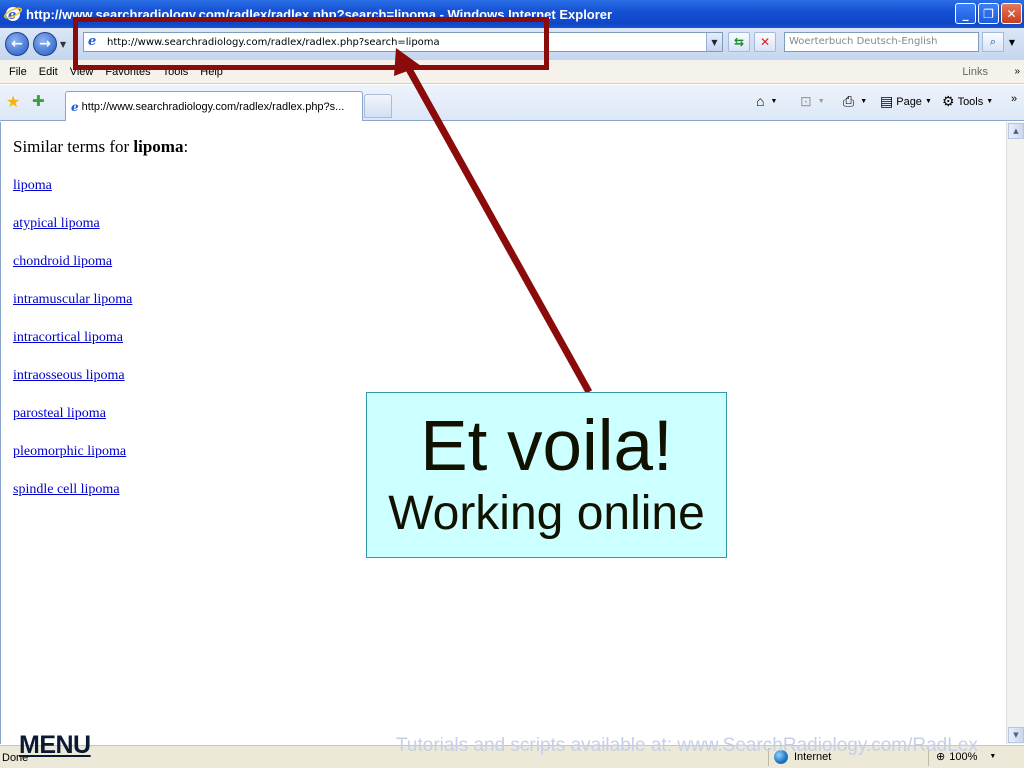 Image resolution: width=1024 pixels, height=768 pixels. Describe the element at coordinates (68, 338) in the screenshot. I see `term-link-intracortical-lipoma: intracortical lipoma` at that location.